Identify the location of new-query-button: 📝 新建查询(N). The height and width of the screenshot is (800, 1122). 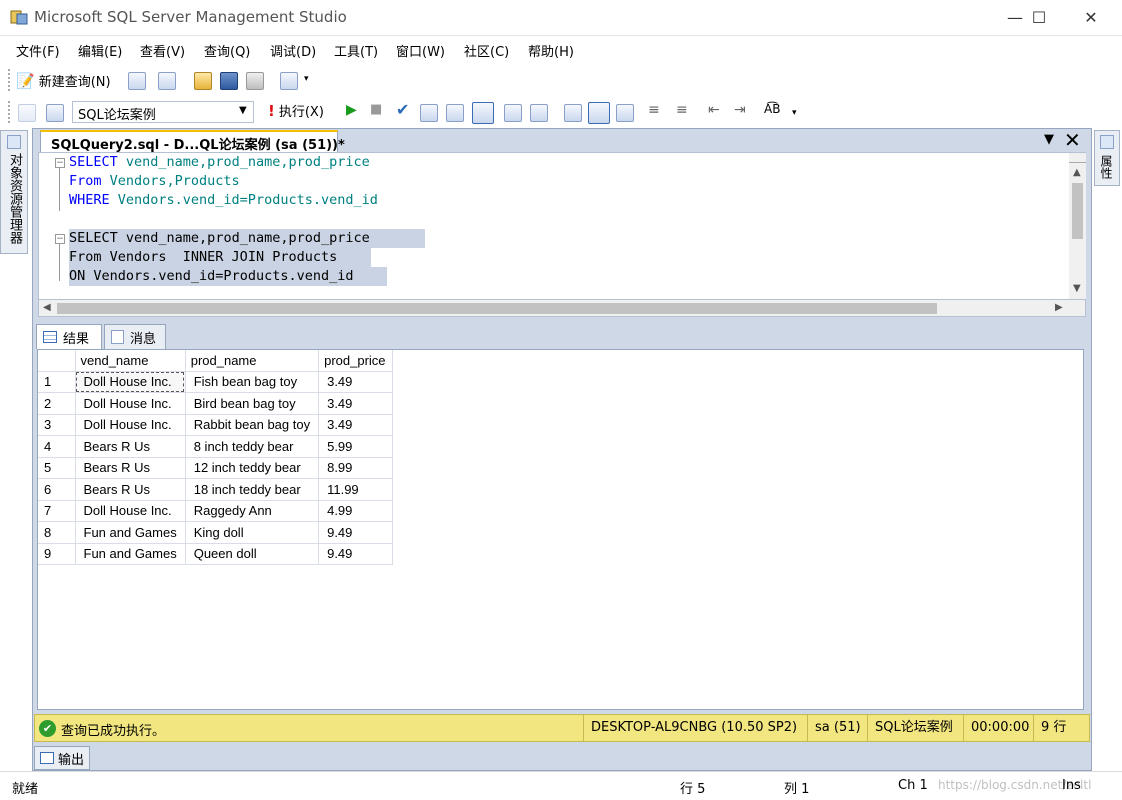
(63, 81).